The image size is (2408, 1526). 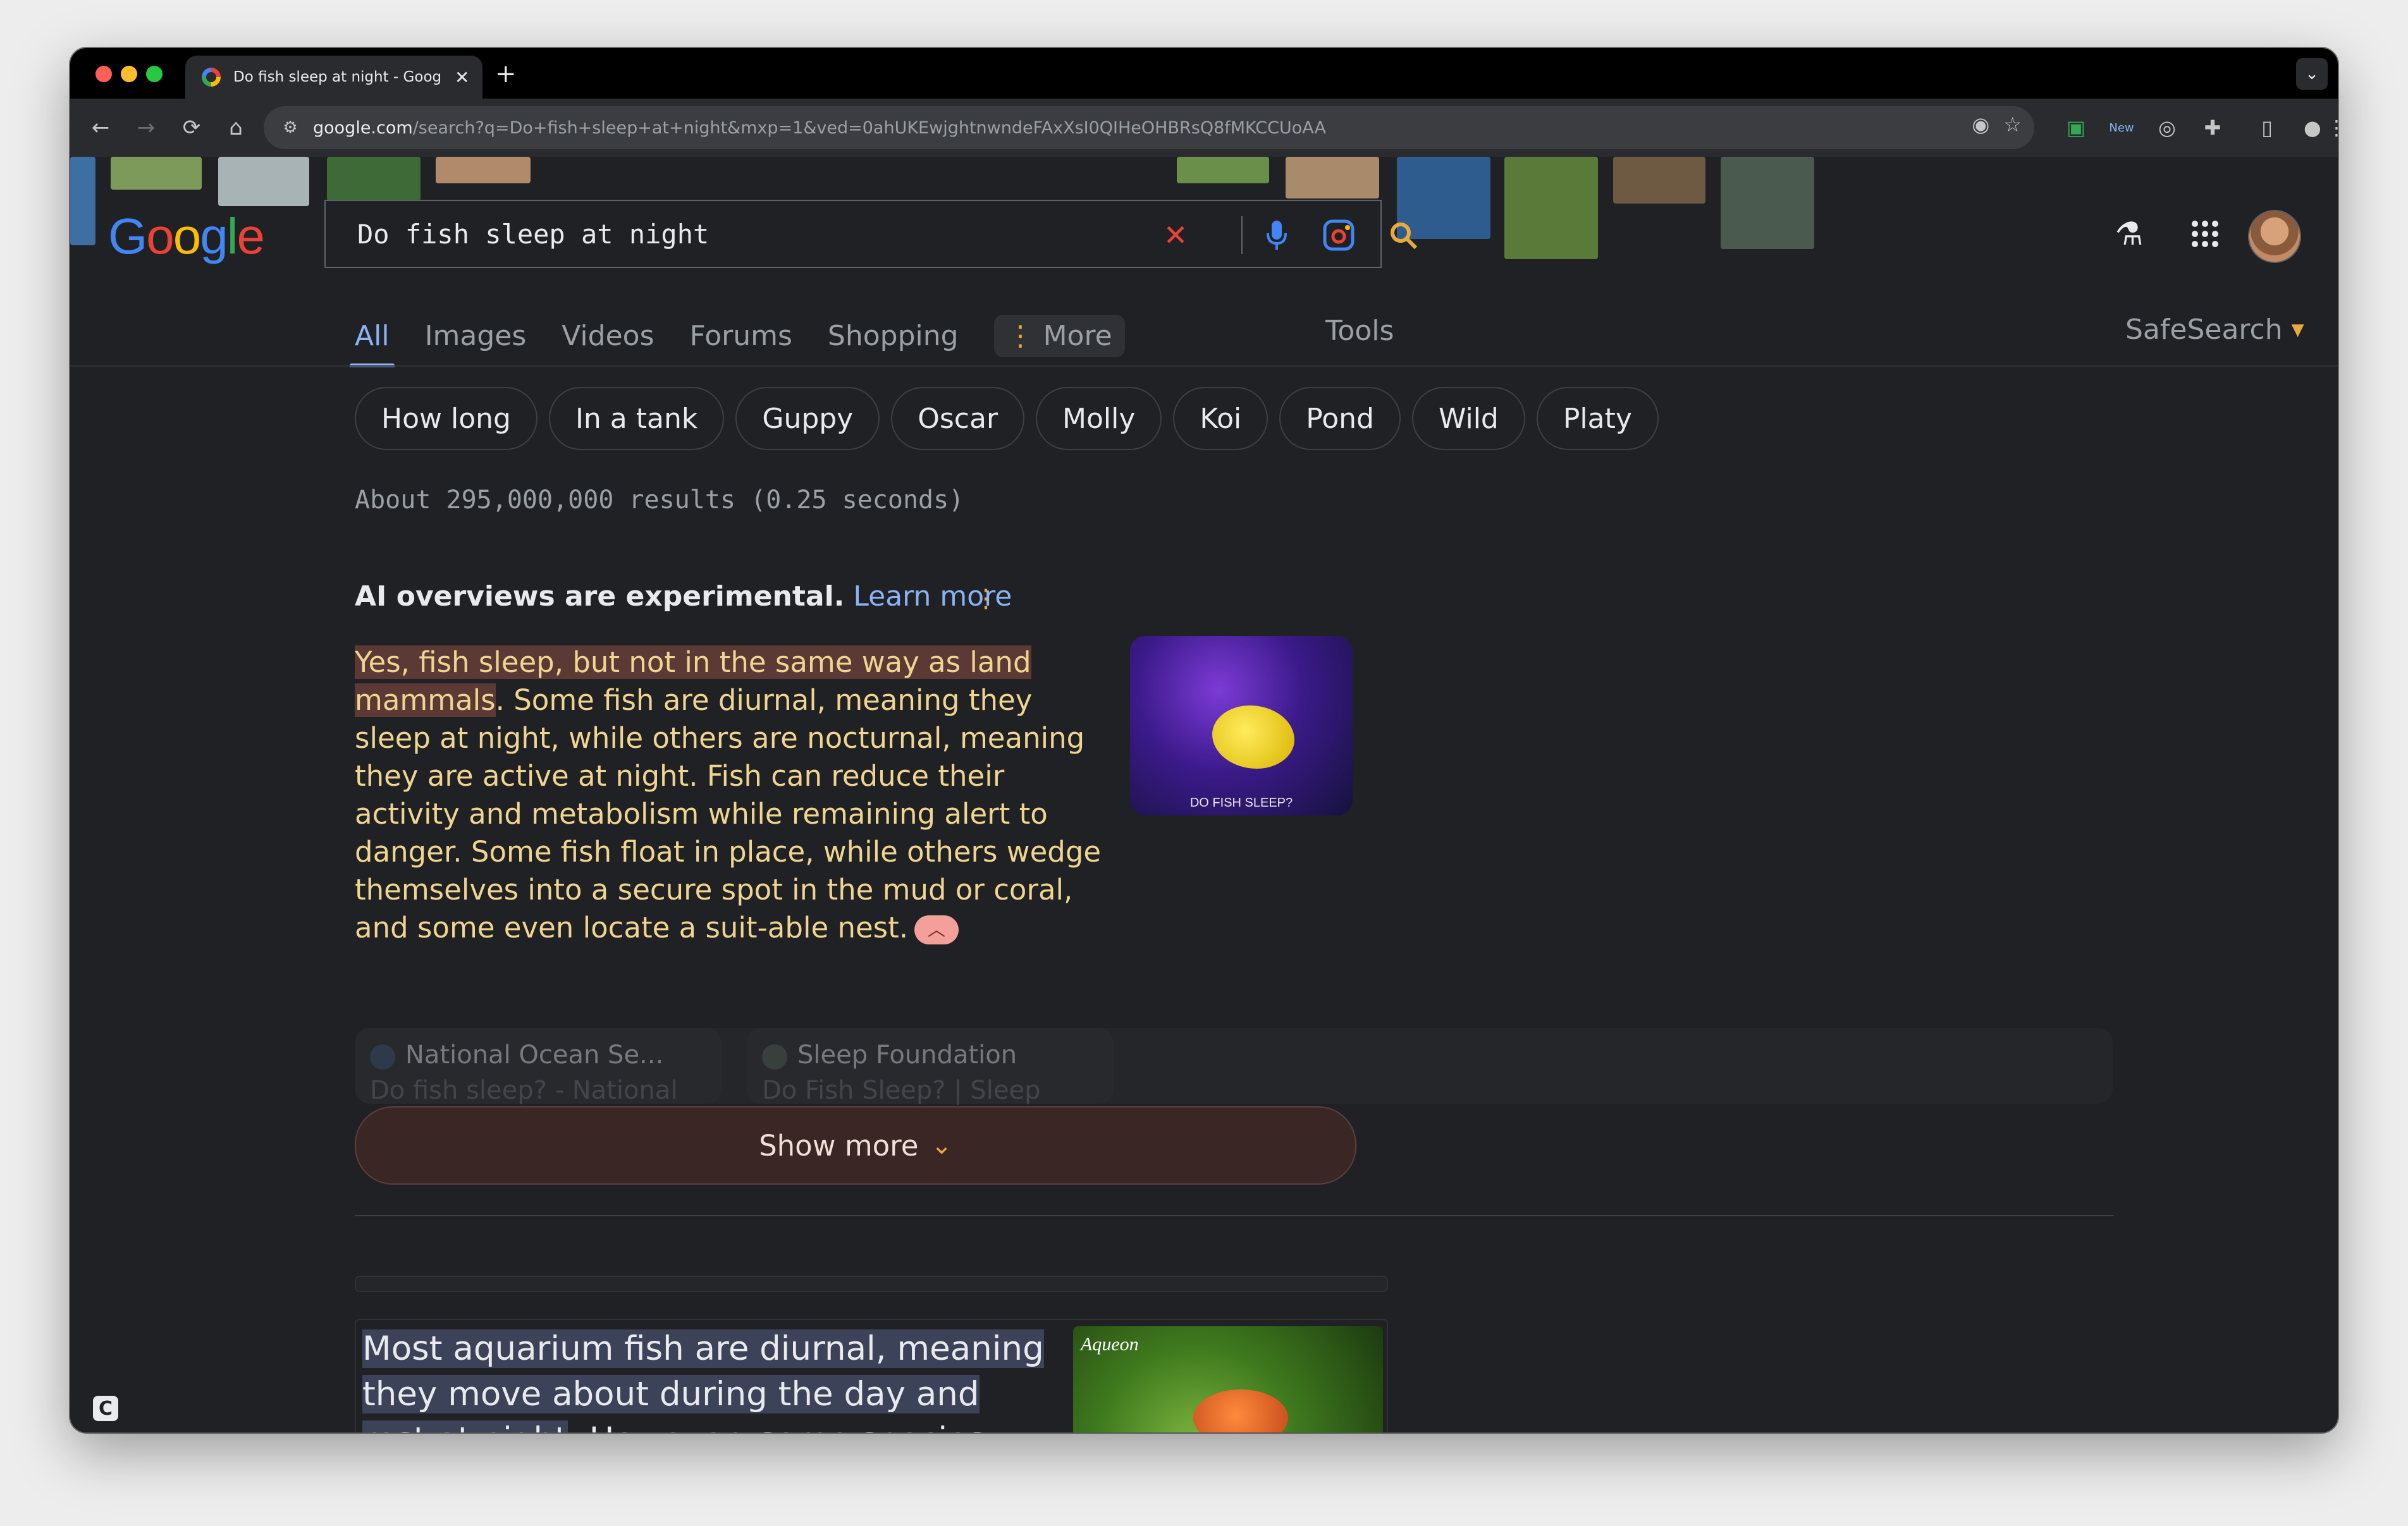 I want to click on new-extension-badge: New, so click(x=2121, y=128).